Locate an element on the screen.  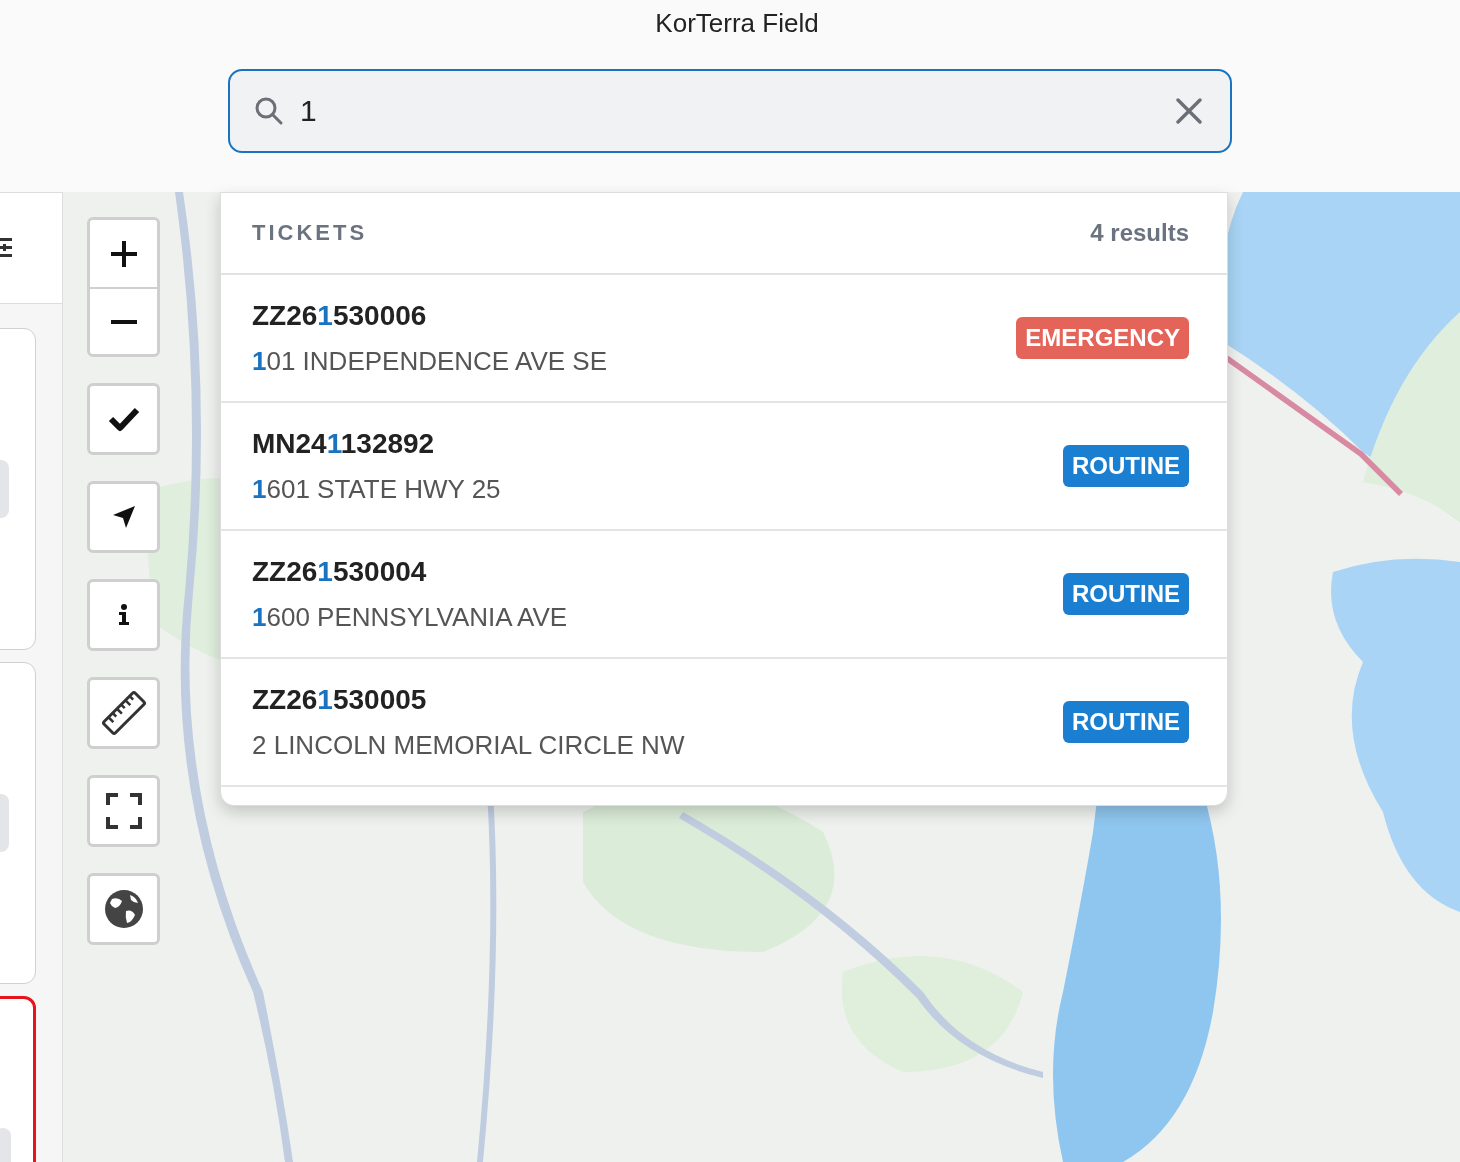
info-button is located at coordinates (123, 615).